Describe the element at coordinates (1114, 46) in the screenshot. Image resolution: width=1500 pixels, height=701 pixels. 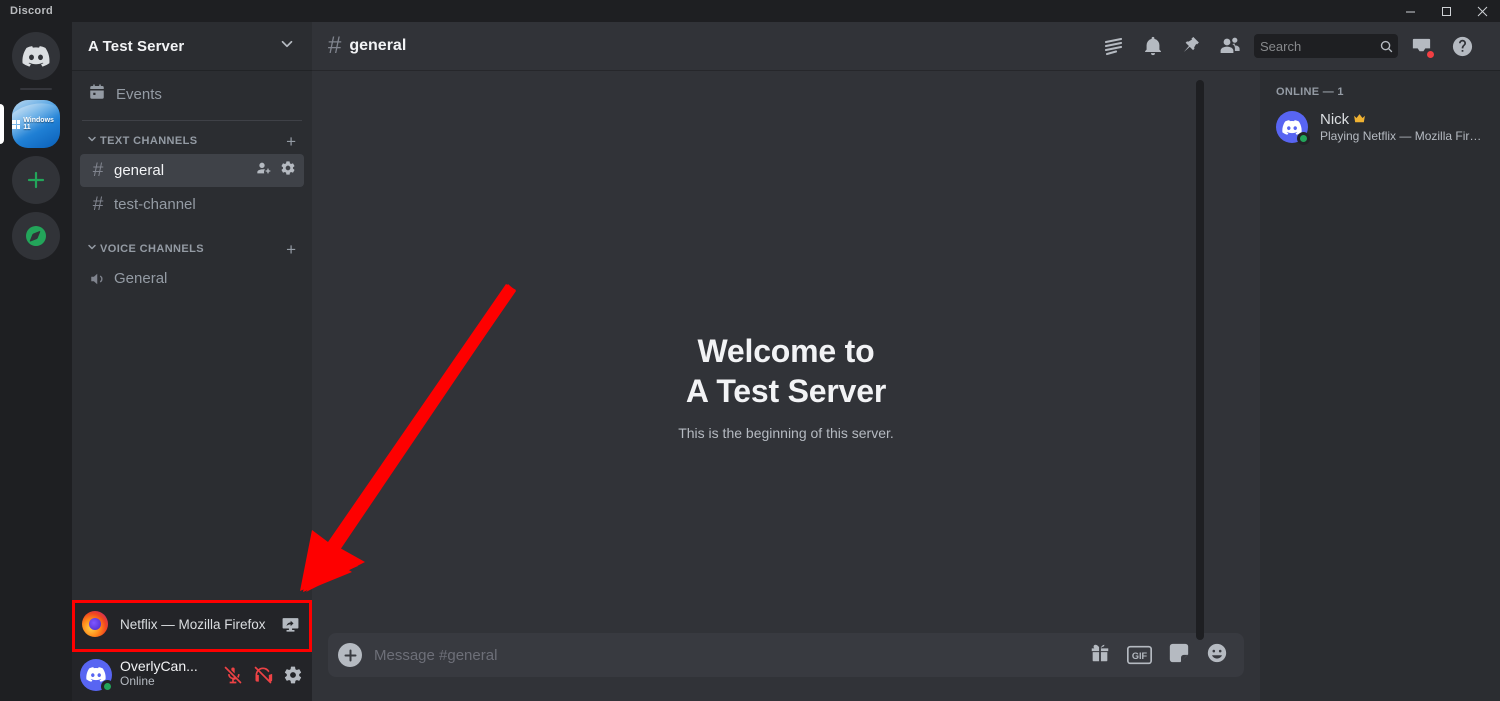
I see `threads-icon` at that location.